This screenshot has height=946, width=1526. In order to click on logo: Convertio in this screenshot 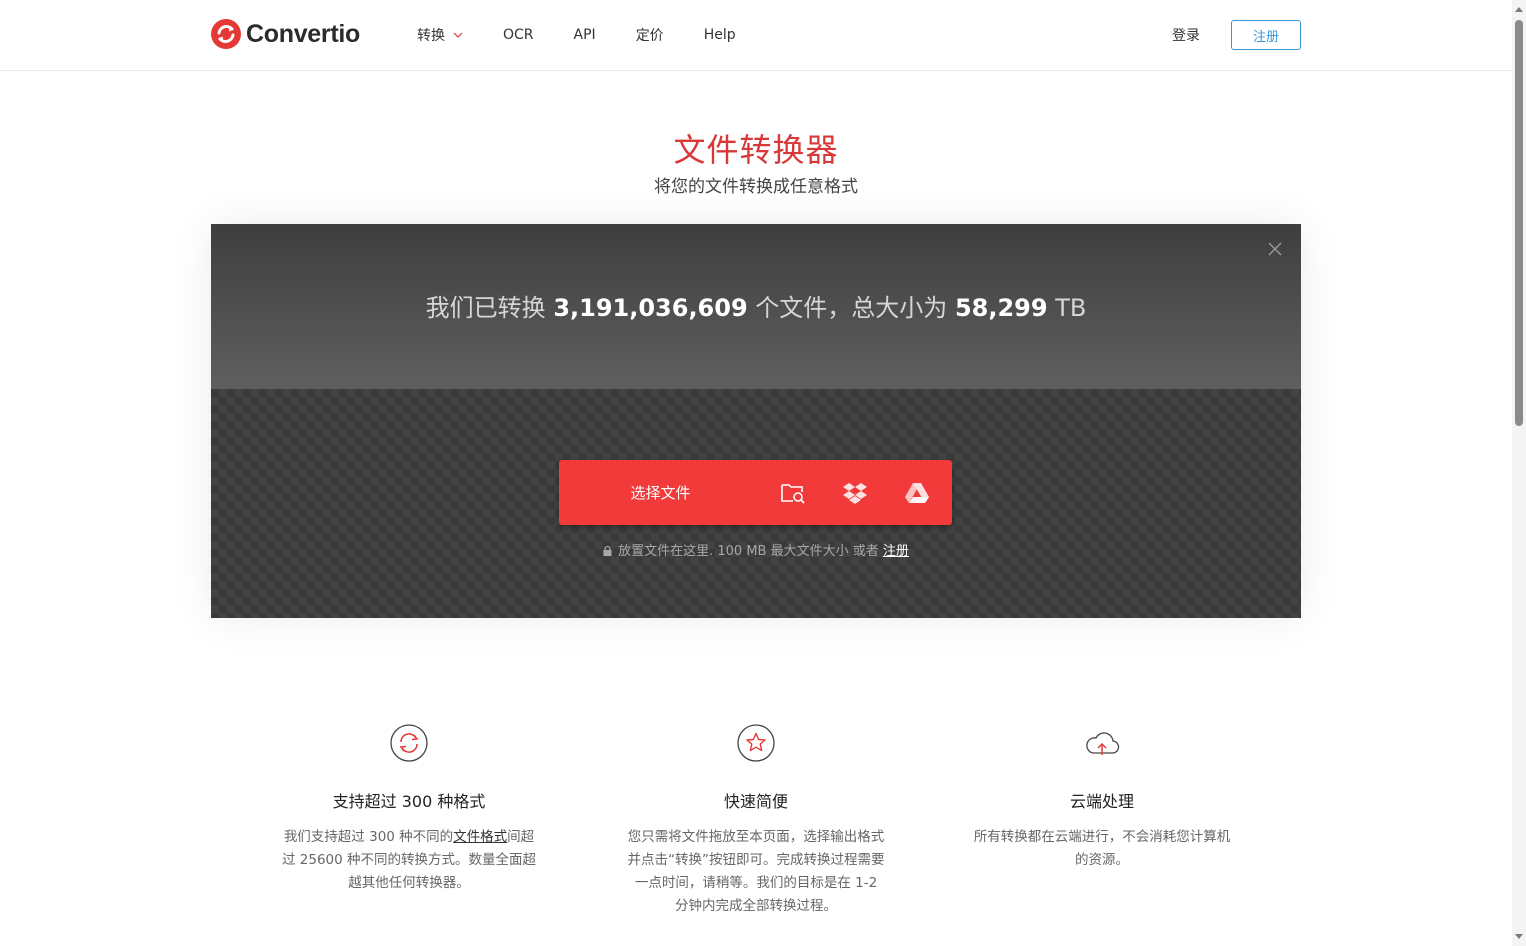, I will do `click(285, 34)`.